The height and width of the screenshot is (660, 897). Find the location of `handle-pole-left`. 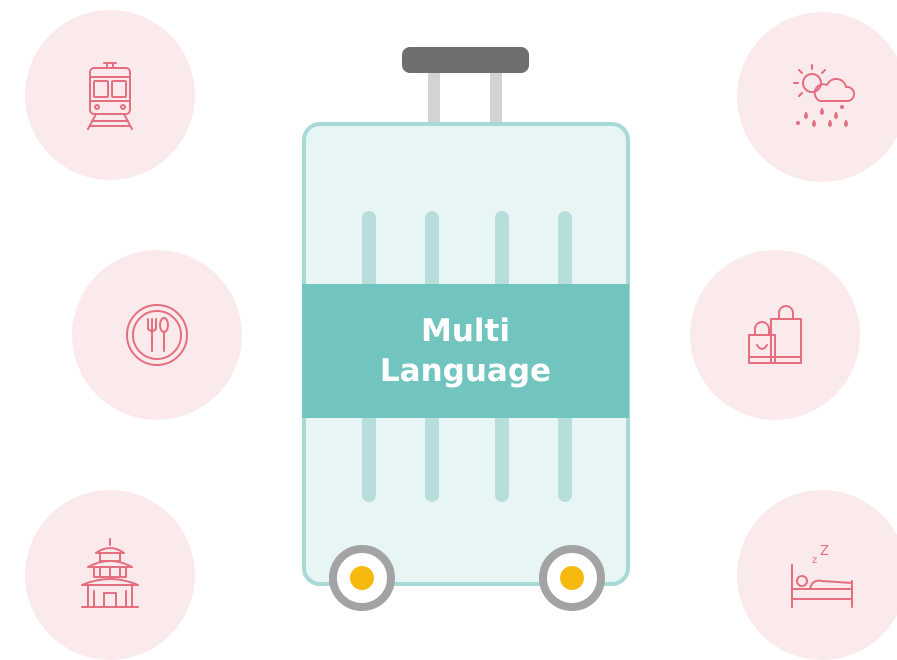

handle-pole-left is located at coordinates (434, 98).